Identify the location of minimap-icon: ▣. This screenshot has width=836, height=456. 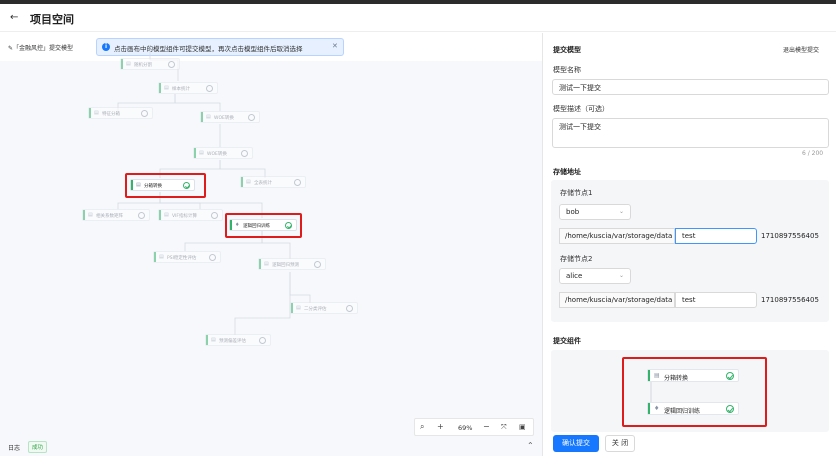
(522, 427).